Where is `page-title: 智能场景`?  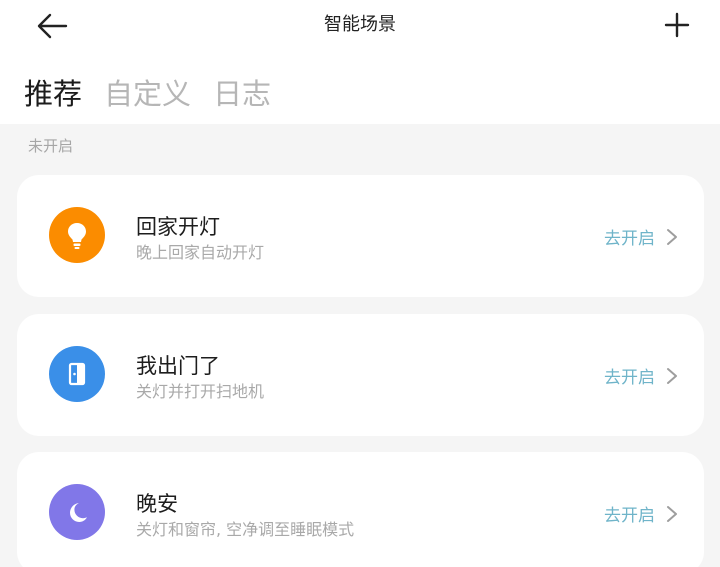
page-title: 智能场景 is located at coordinates (360, 24).